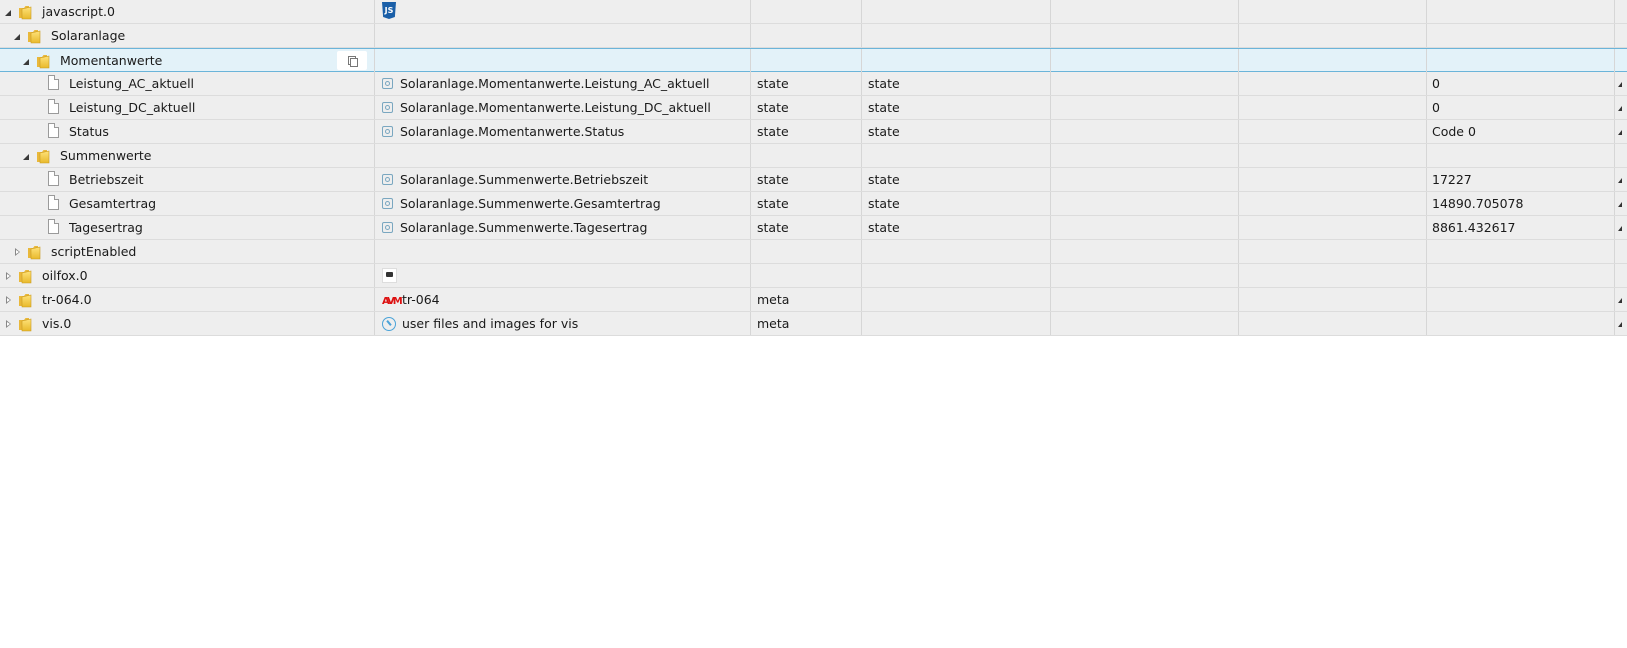 The height and width of the screenshot is (648, 1627). What do you see at coordinates (187, 251) in the screenshot?
I see `name-cell: scriptEnabled` at bounding box center [187, 251].